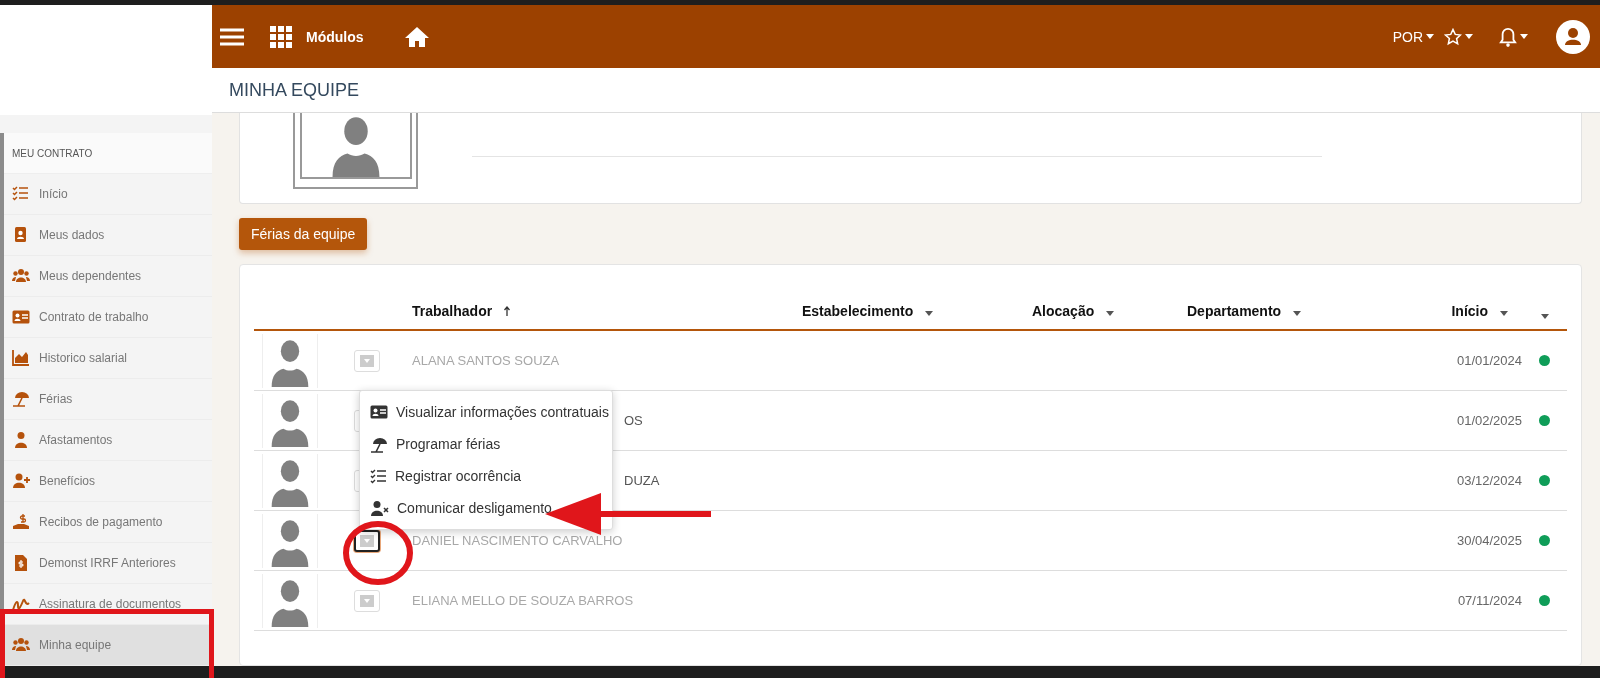  What do you see at coordinates (108, 358) in the screenshot?
I see `sidebar-item: Historico salarial` at bounding box center [108, 358].